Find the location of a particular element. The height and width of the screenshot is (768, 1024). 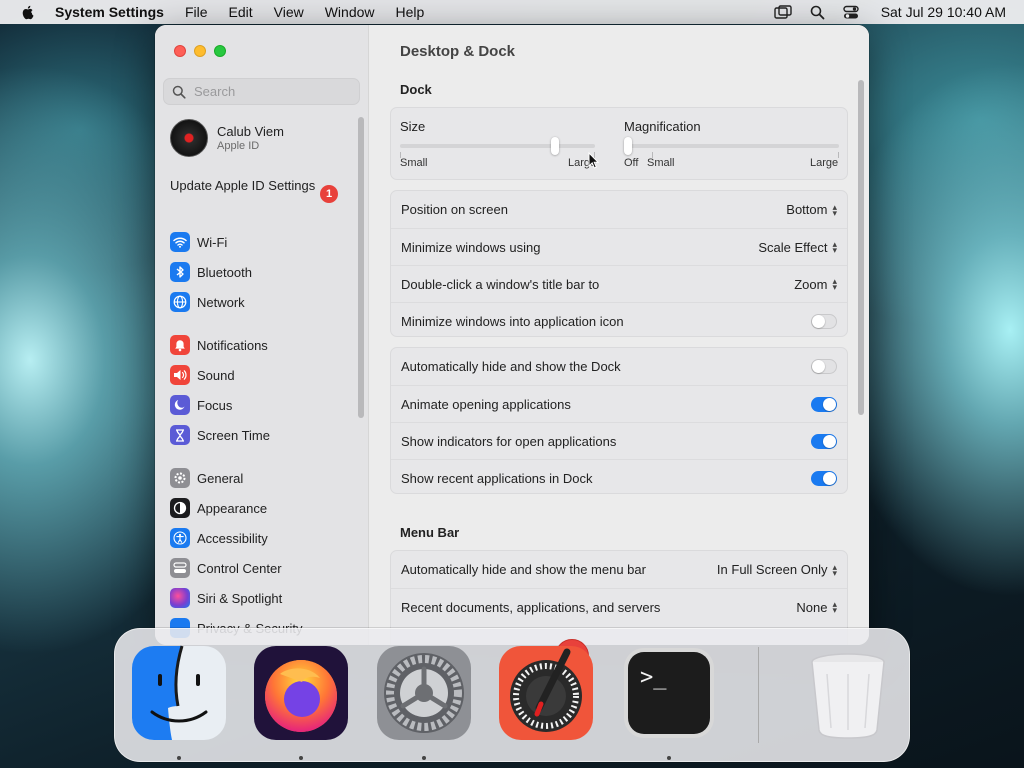

app-name-menu: System Settings is located at coordinates (109, 12).